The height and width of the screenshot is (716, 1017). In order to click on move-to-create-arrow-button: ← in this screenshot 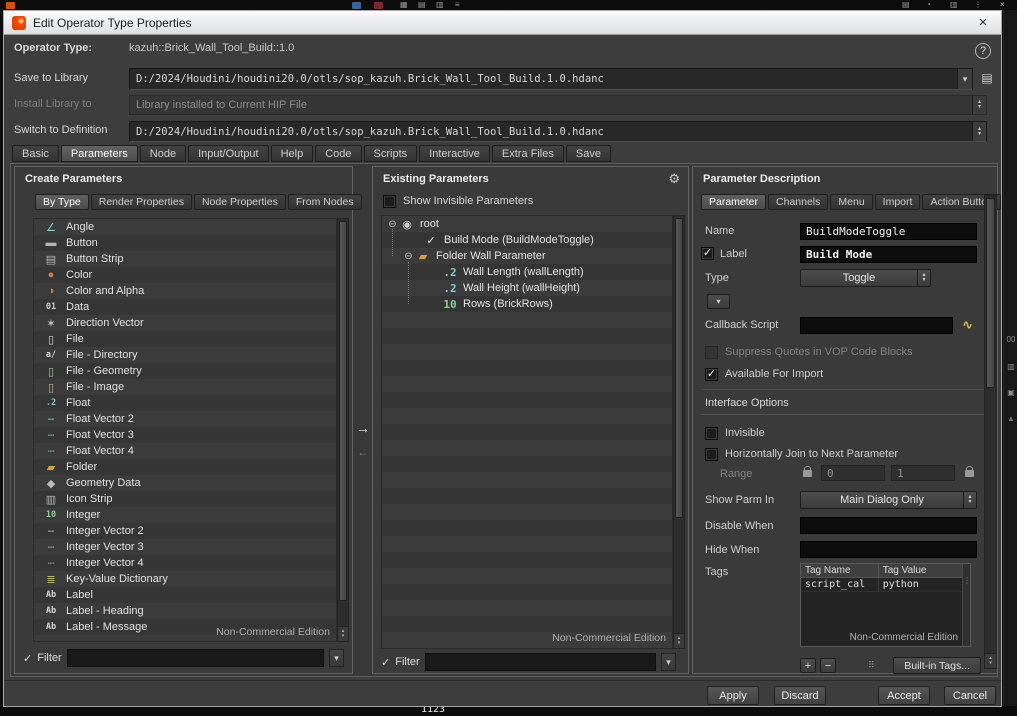, I will do `click(363, 452)`.